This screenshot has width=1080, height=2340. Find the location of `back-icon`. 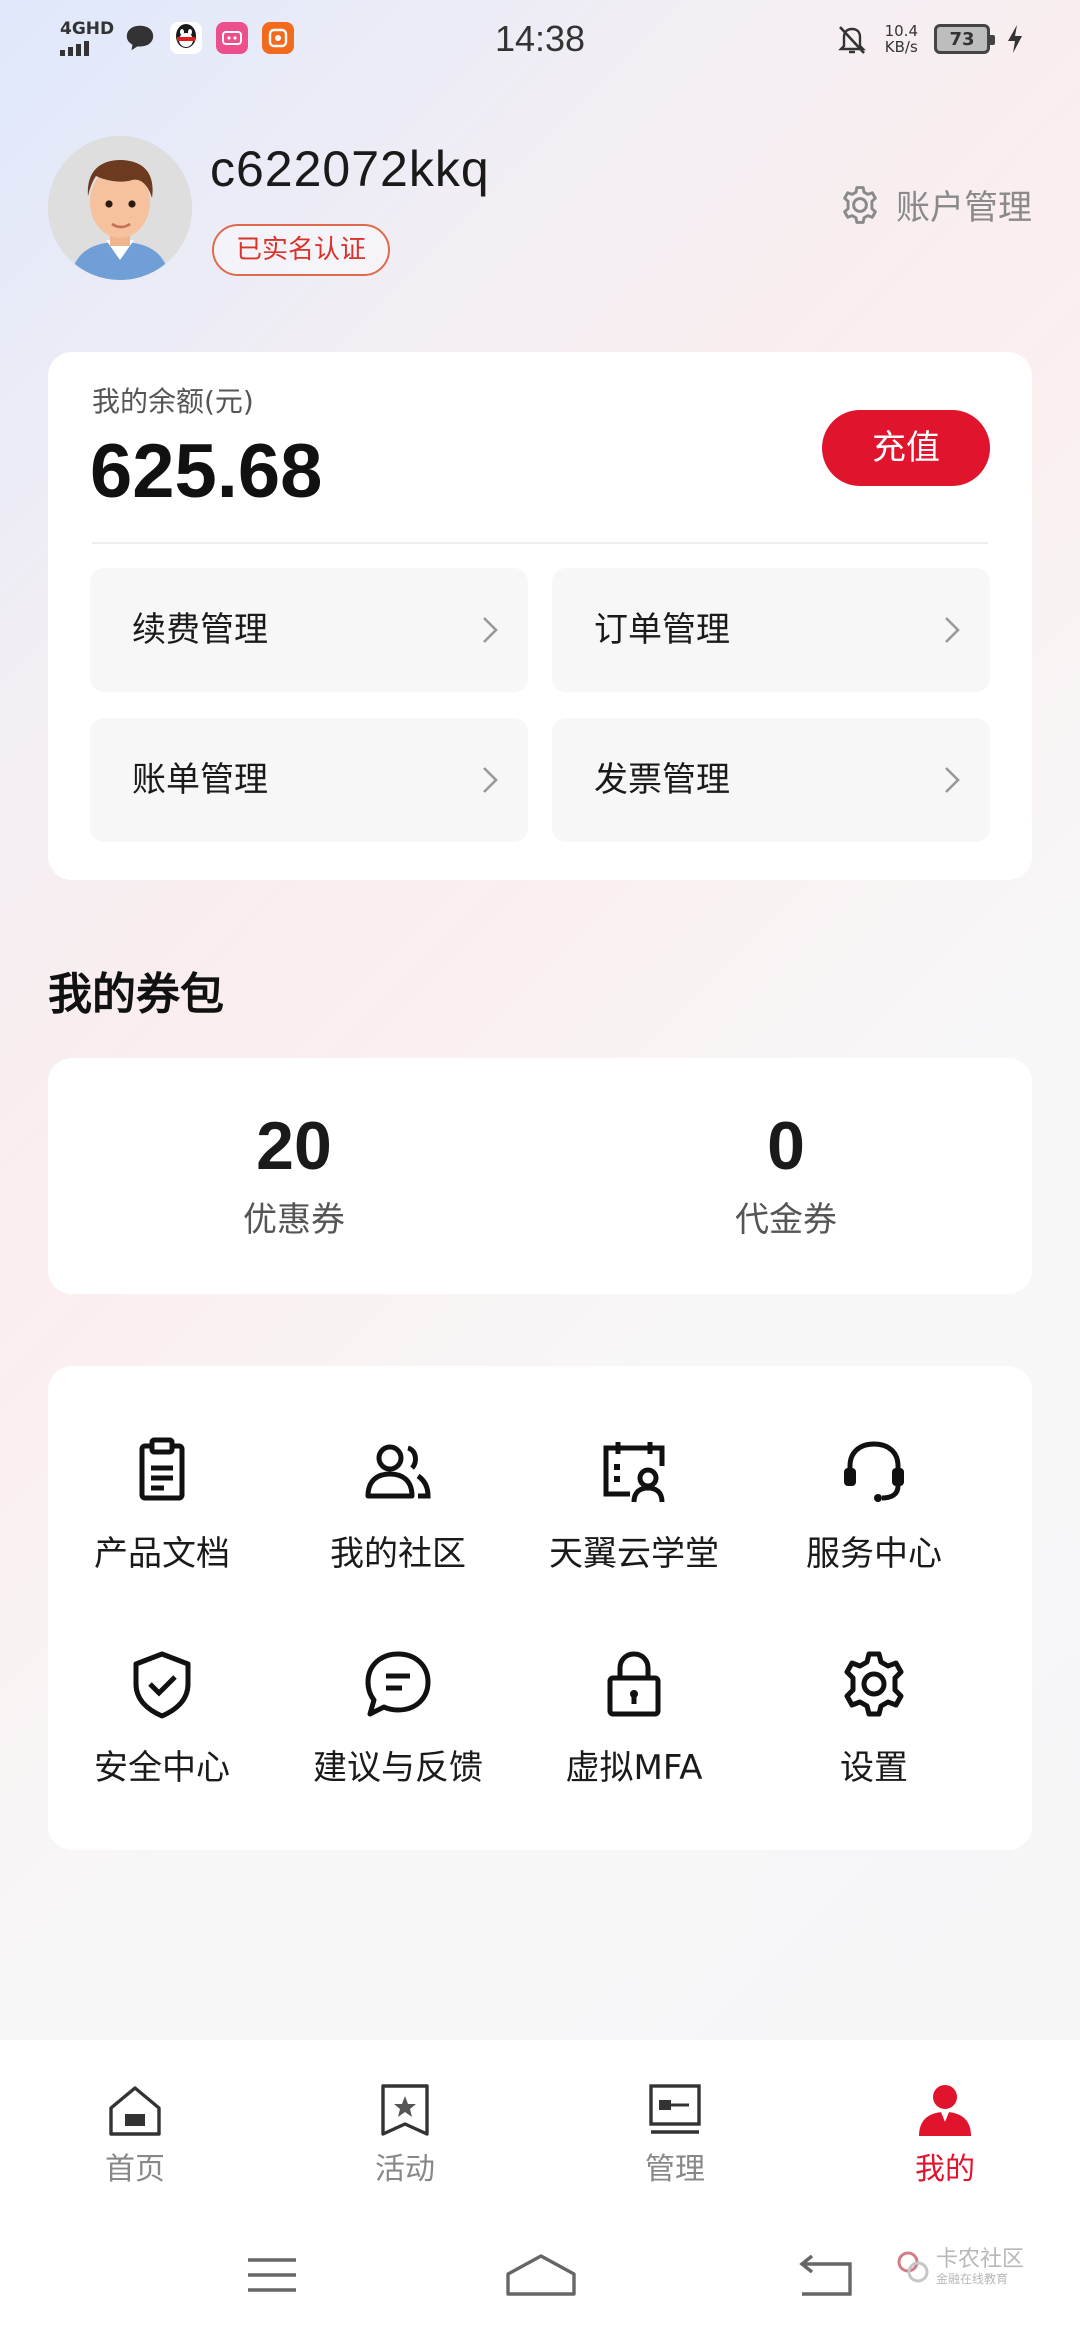

back-icon is located at coordinates (826, 2275).